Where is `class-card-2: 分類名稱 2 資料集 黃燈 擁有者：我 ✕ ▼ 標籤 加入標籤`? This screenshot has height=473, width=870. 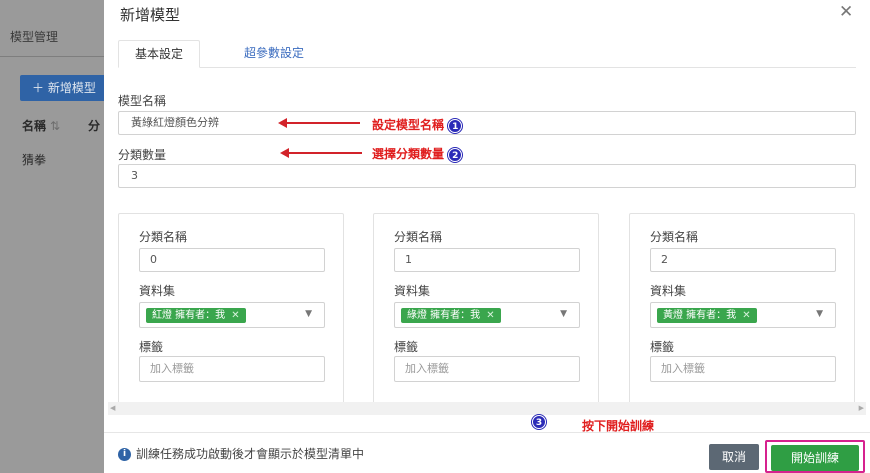
class-card-2: 分類名稱 2 資料集 黃燈 擁有者：我 ✕ ▼ 標籤 加入標籤 is located at coordinates (742, 313).